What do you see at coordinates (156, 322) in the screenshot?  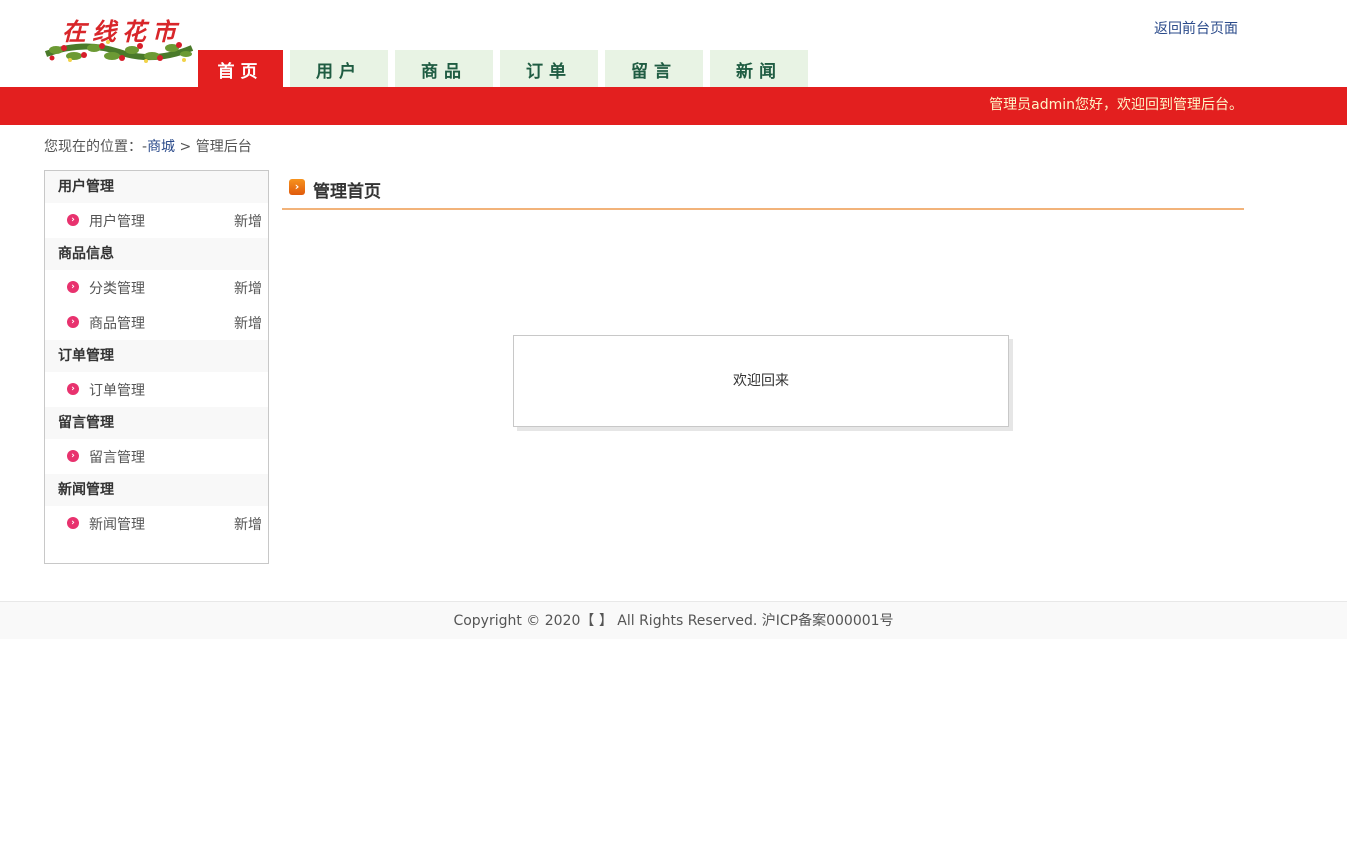 I see `sidebar-item-product-management: › 商品管理 新增` at bounding box center [156, 322].